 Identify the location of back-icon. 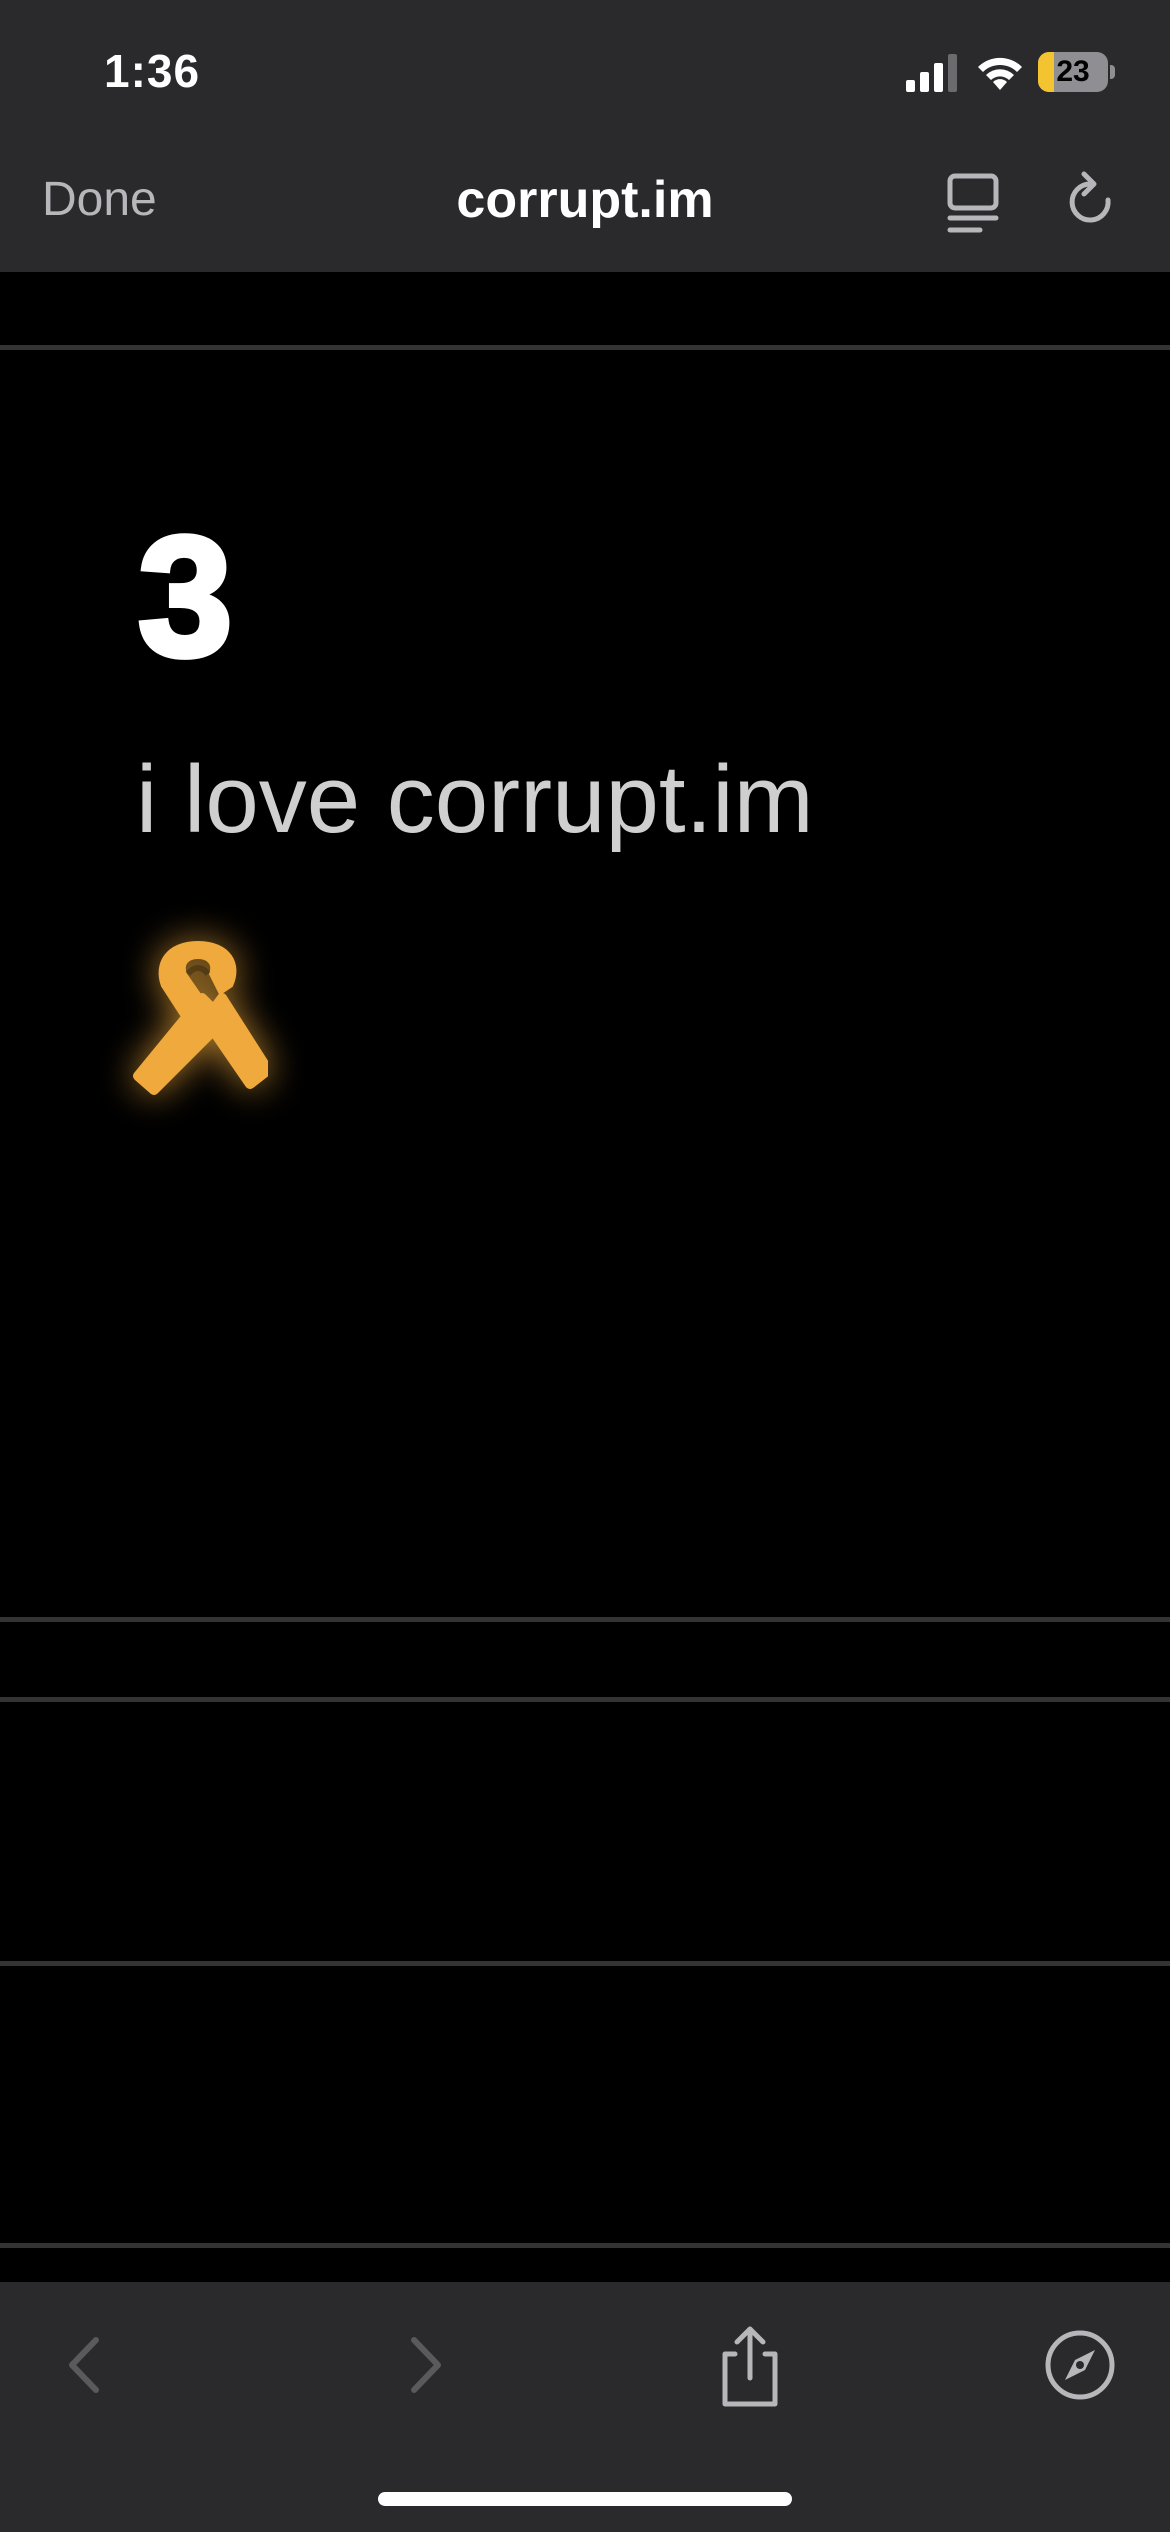
(87, 2365).